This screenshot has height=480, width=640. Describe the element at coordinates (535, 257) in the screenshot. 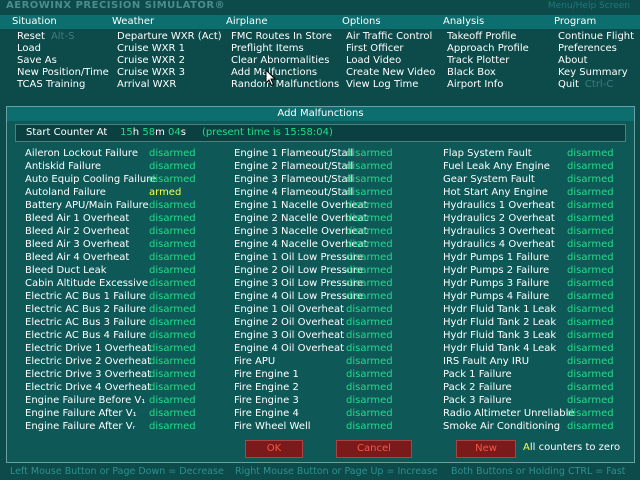

I see `malfunction-row: Hydr Pumps 1 Failure disarmed` at that location.